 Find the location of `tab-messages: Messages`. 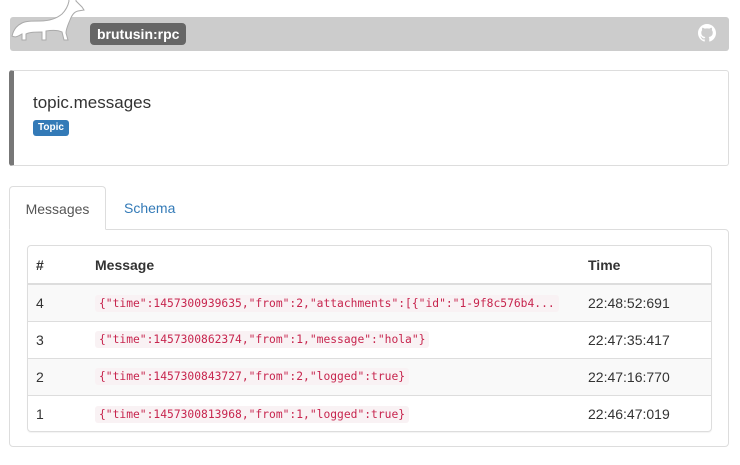

tab-messages: Messages is located at coordinates (57, 208).